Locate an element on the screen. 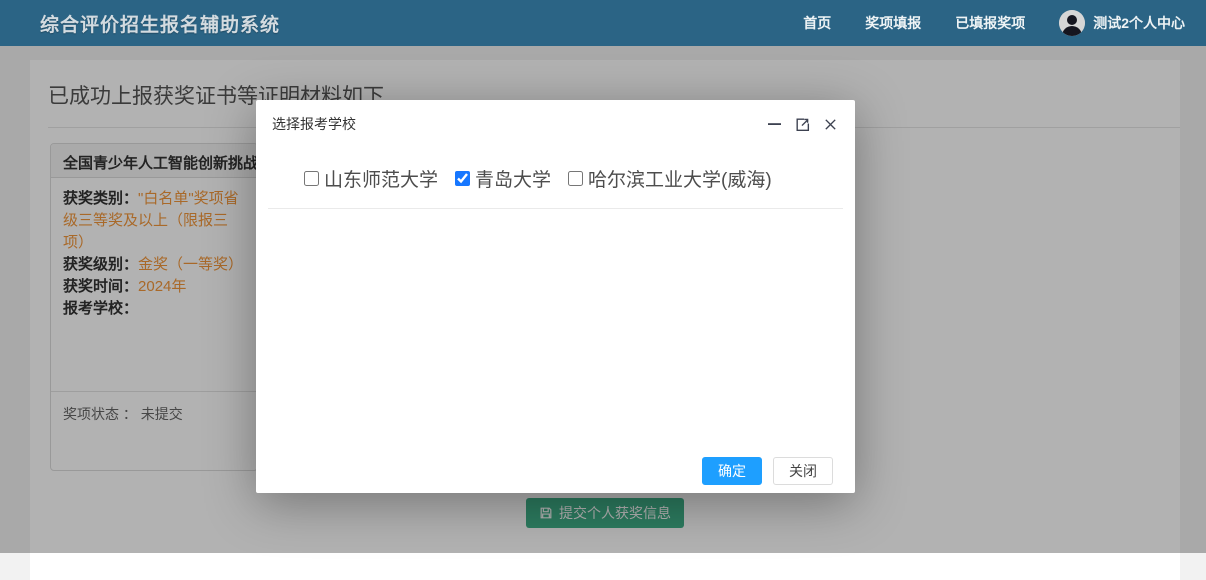 The image size is (1206, 580). navbar-menu: 首页 奖项填报 已填报奖项 测试2个人中心 is located at coordinates (994, 23).